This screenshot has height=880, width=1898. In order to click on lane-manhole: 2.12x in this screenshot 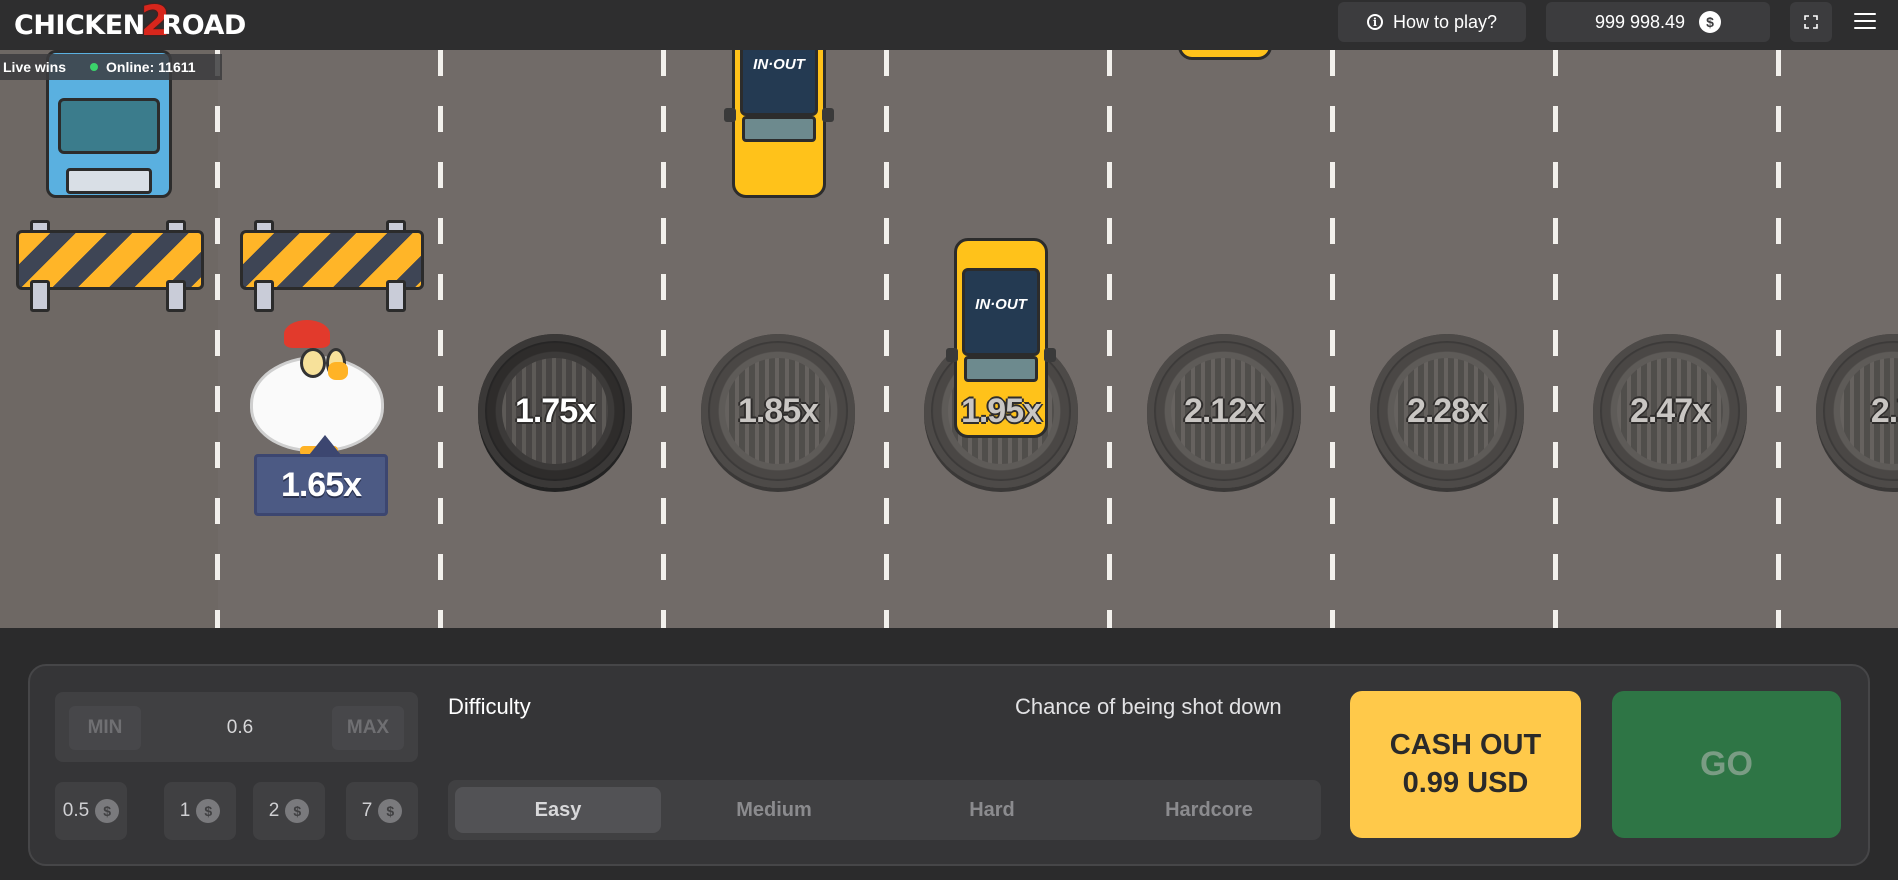, I will do `click(1224, 411)`.